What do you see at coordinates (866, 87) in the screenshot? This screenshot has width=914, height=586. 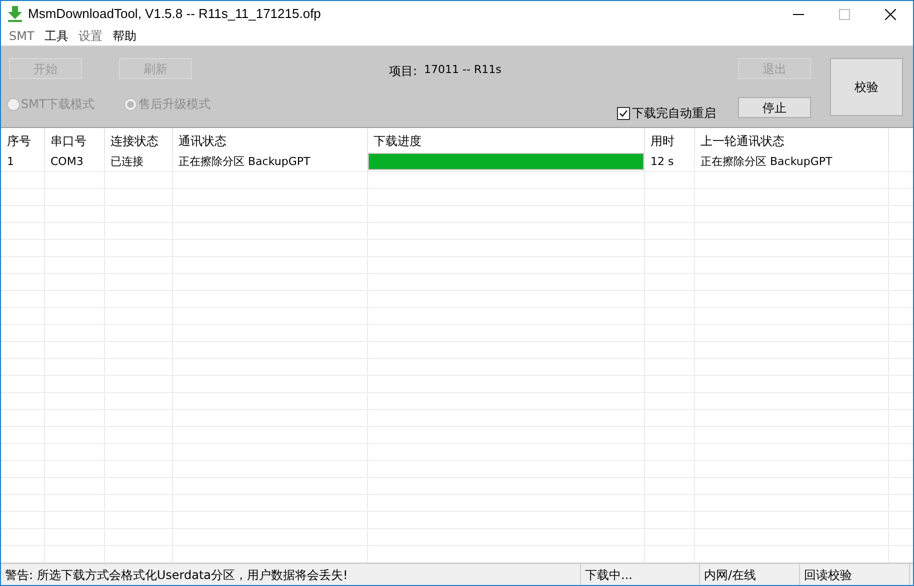 I see `verify-button: 校验` at bounding box center [866, 87].